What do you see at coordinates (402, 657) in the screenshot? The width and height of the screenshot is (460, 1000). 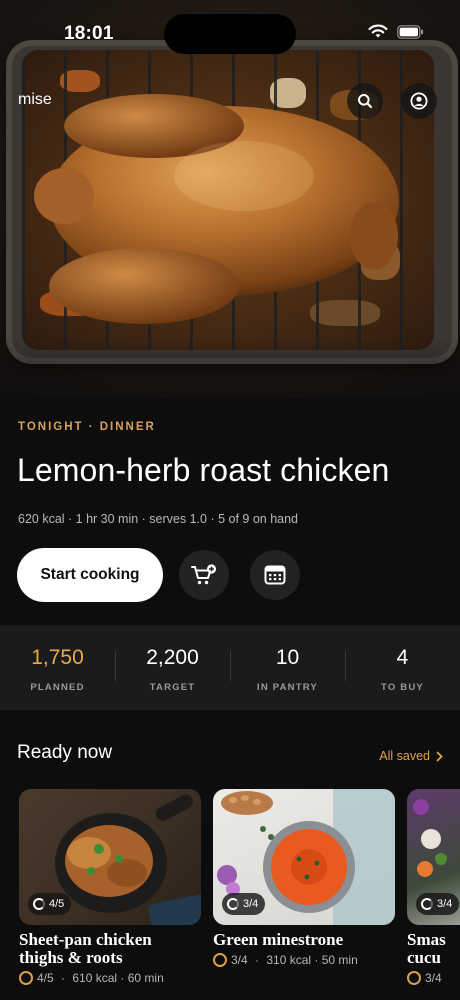 I see `stat-value: 4` at bounding box center [402, 657].